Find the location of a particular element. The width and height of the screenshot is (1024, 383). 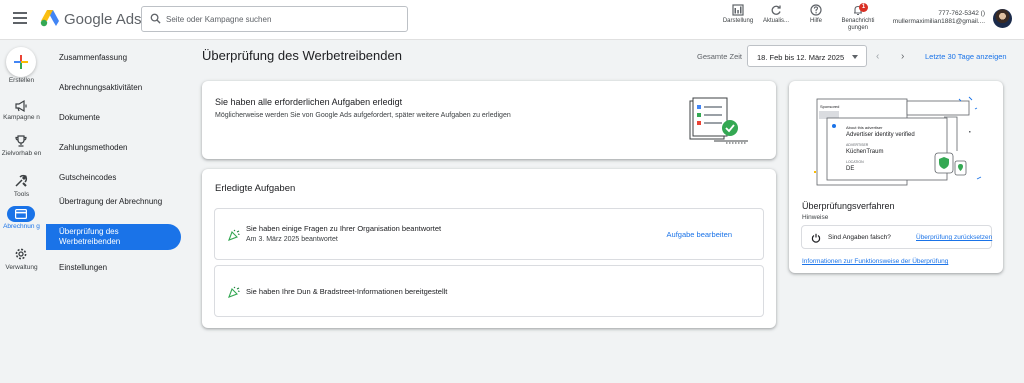

power-icon is located at coordinates (816, 238).